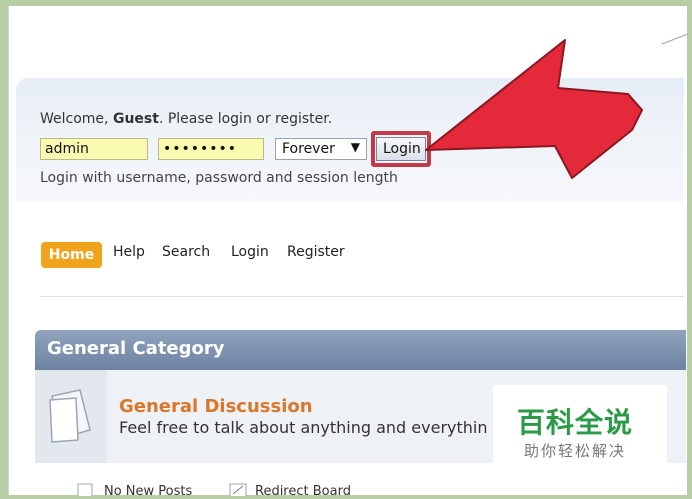 The height and width of the screenshot is (499, 692). I want to click on welcome-username: Guest, so click(135, 119).